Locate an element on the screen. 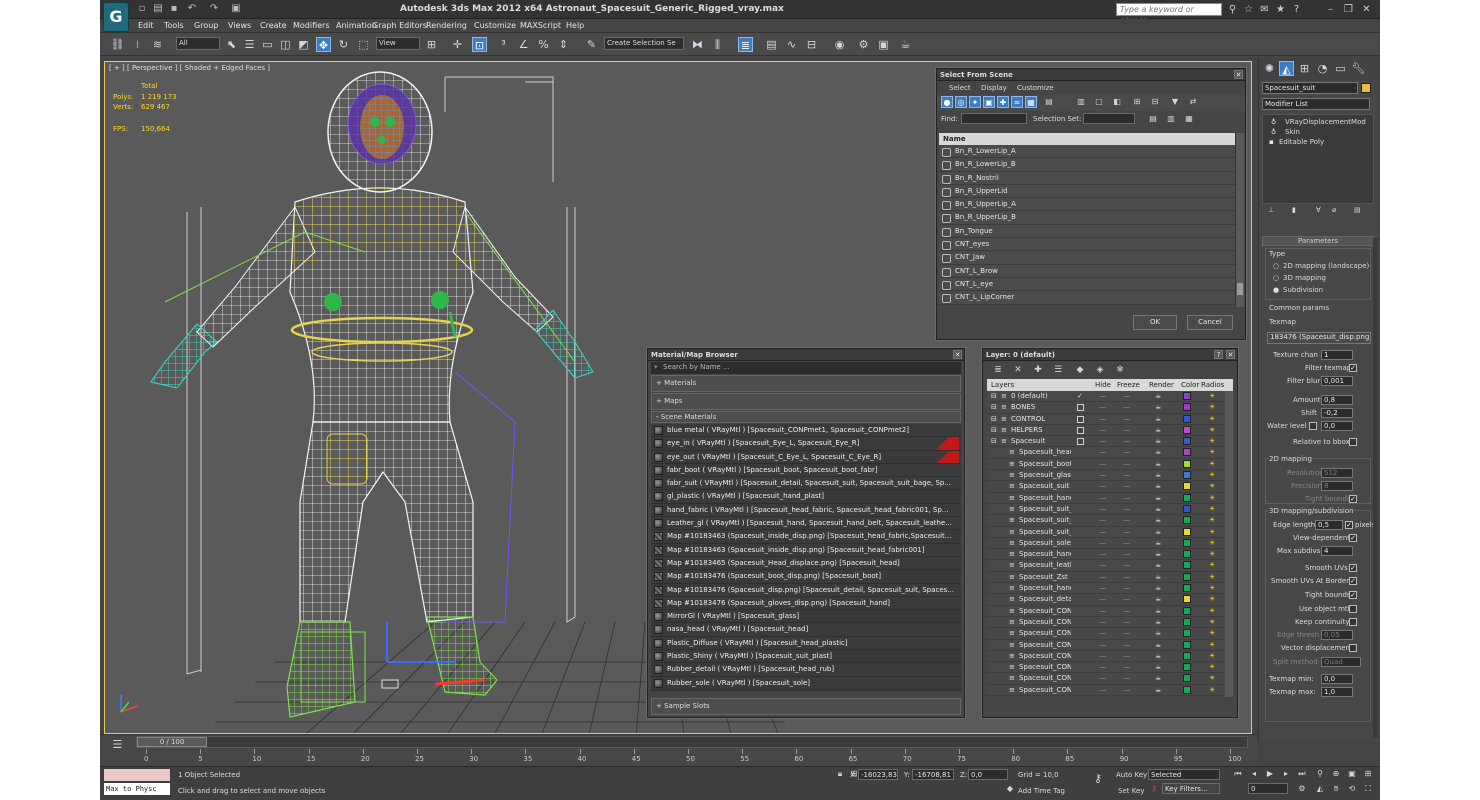 Image resolution: width=1480 pixels, height=800 pixels. layer-name: Spacesuit_boot is located at coordinates (1045, 464).